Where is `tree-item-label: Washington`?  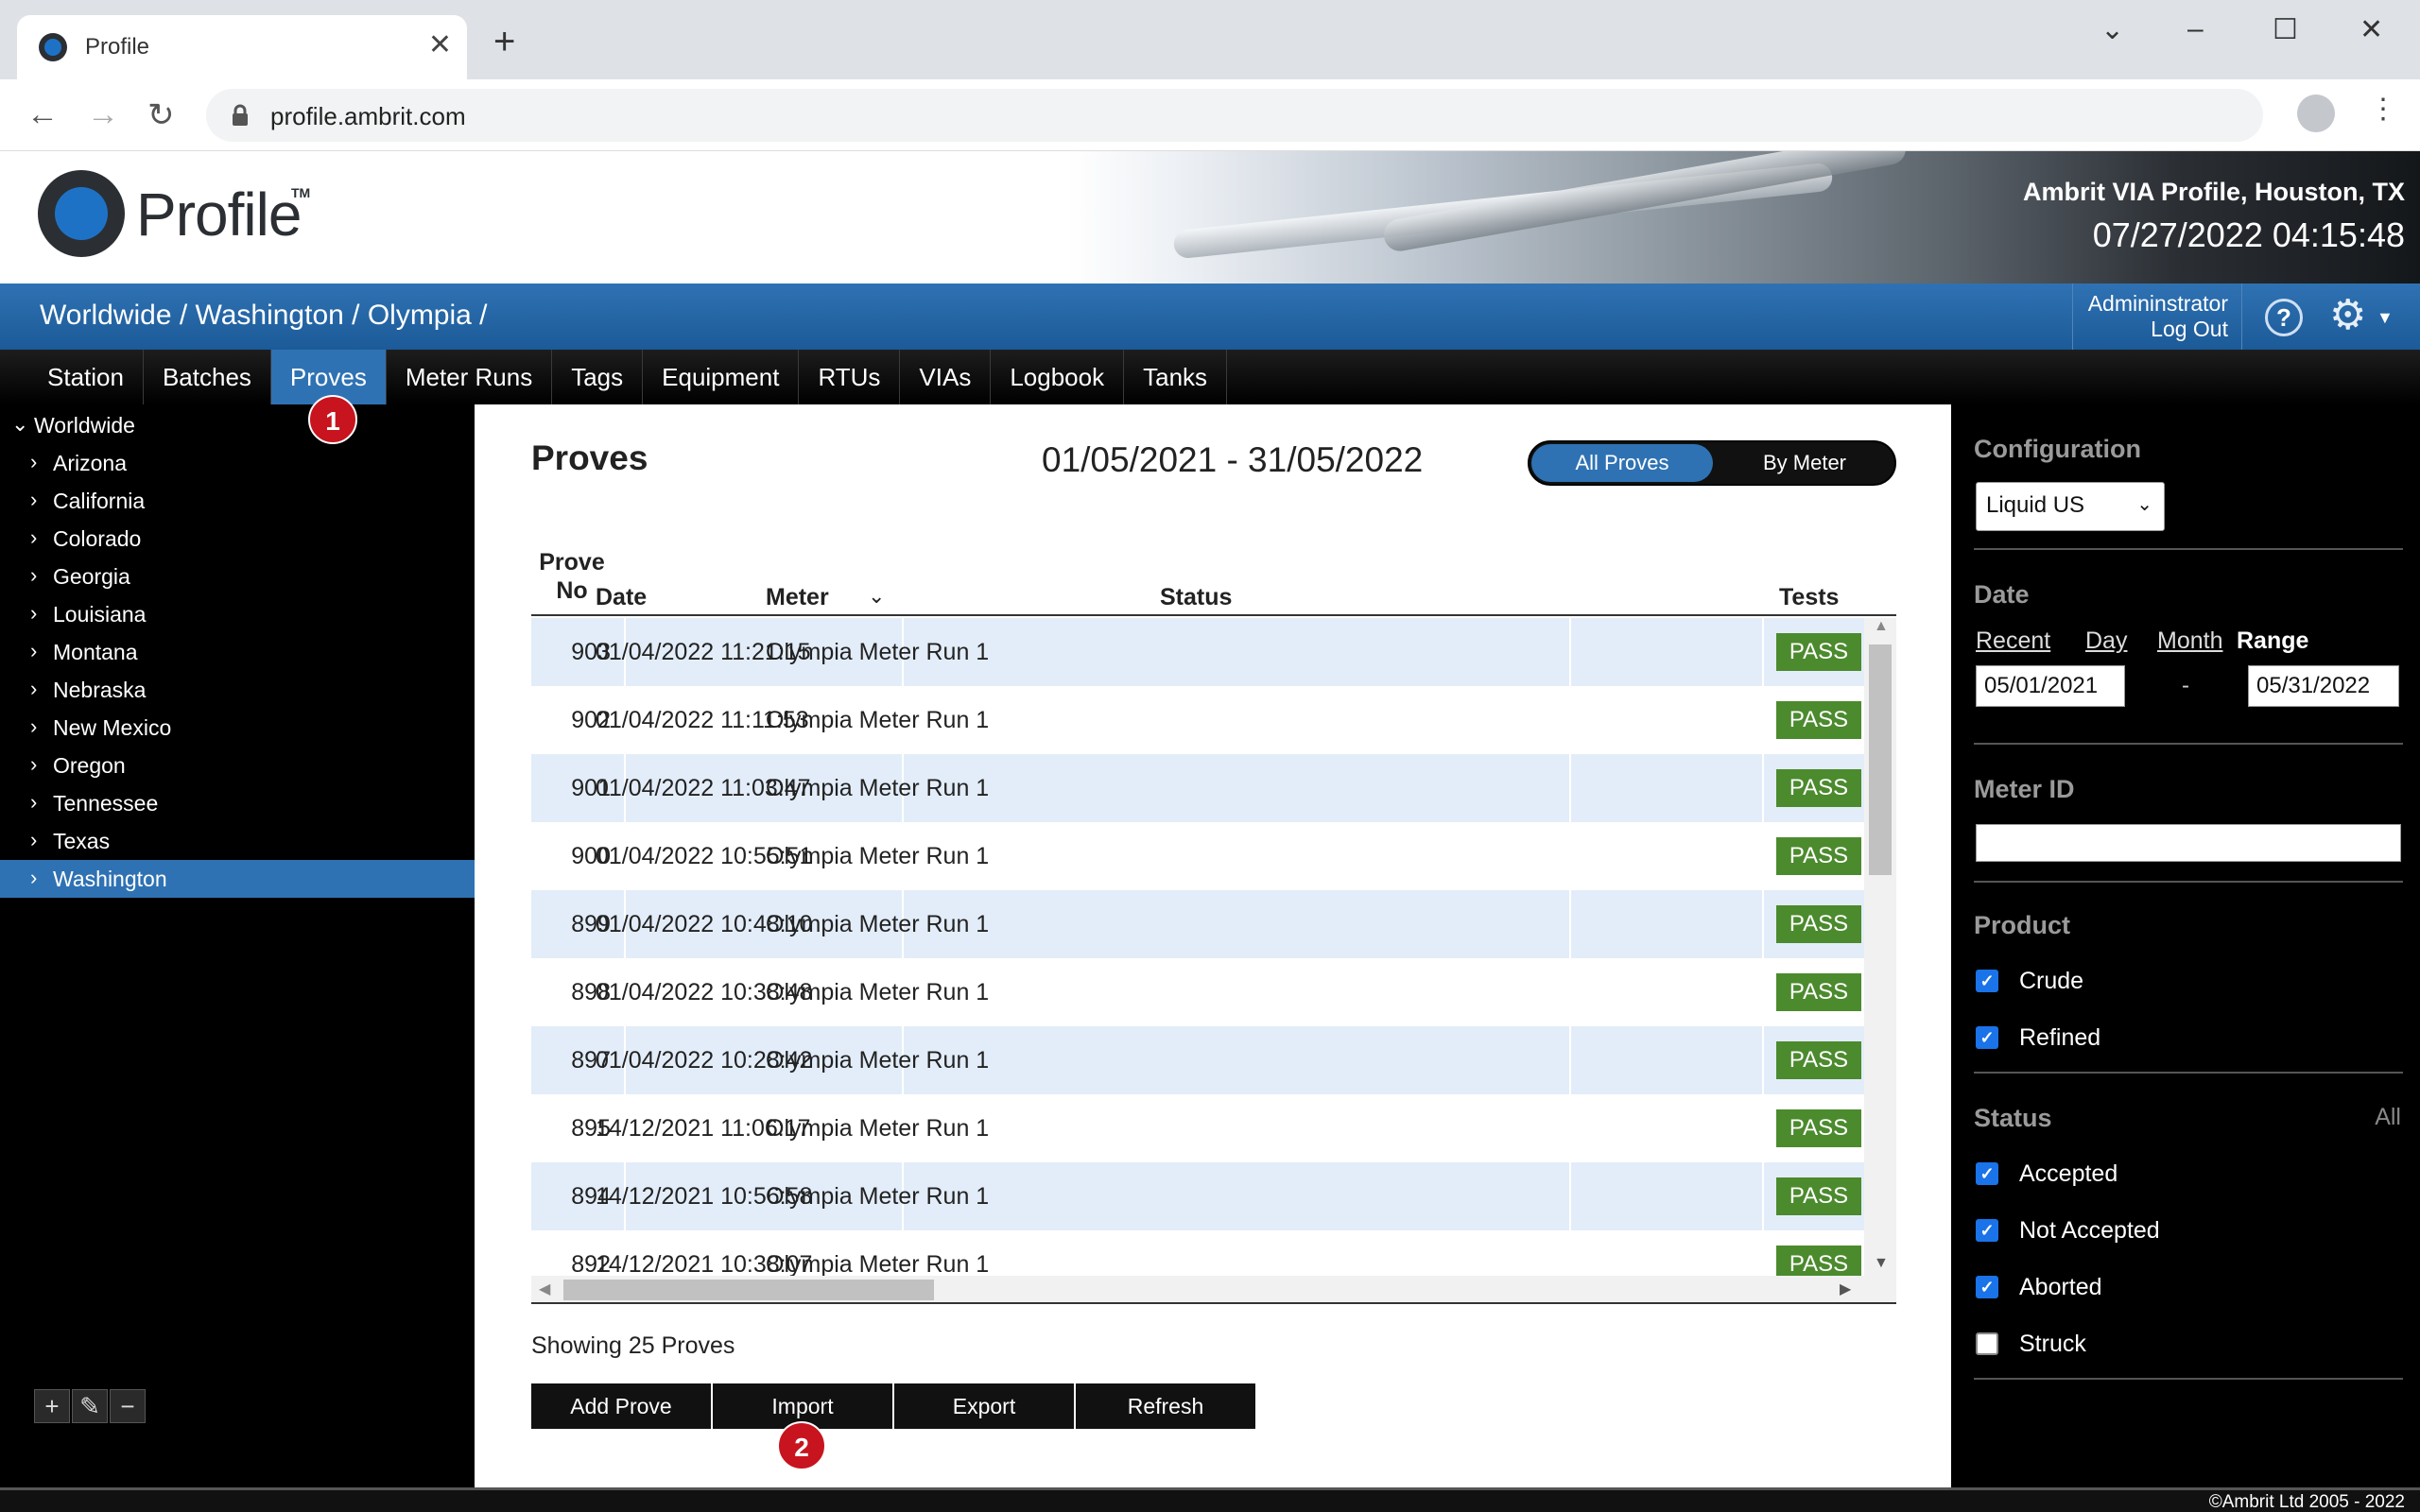
tree-item-label: Washington is located at coordinates (110, 879).